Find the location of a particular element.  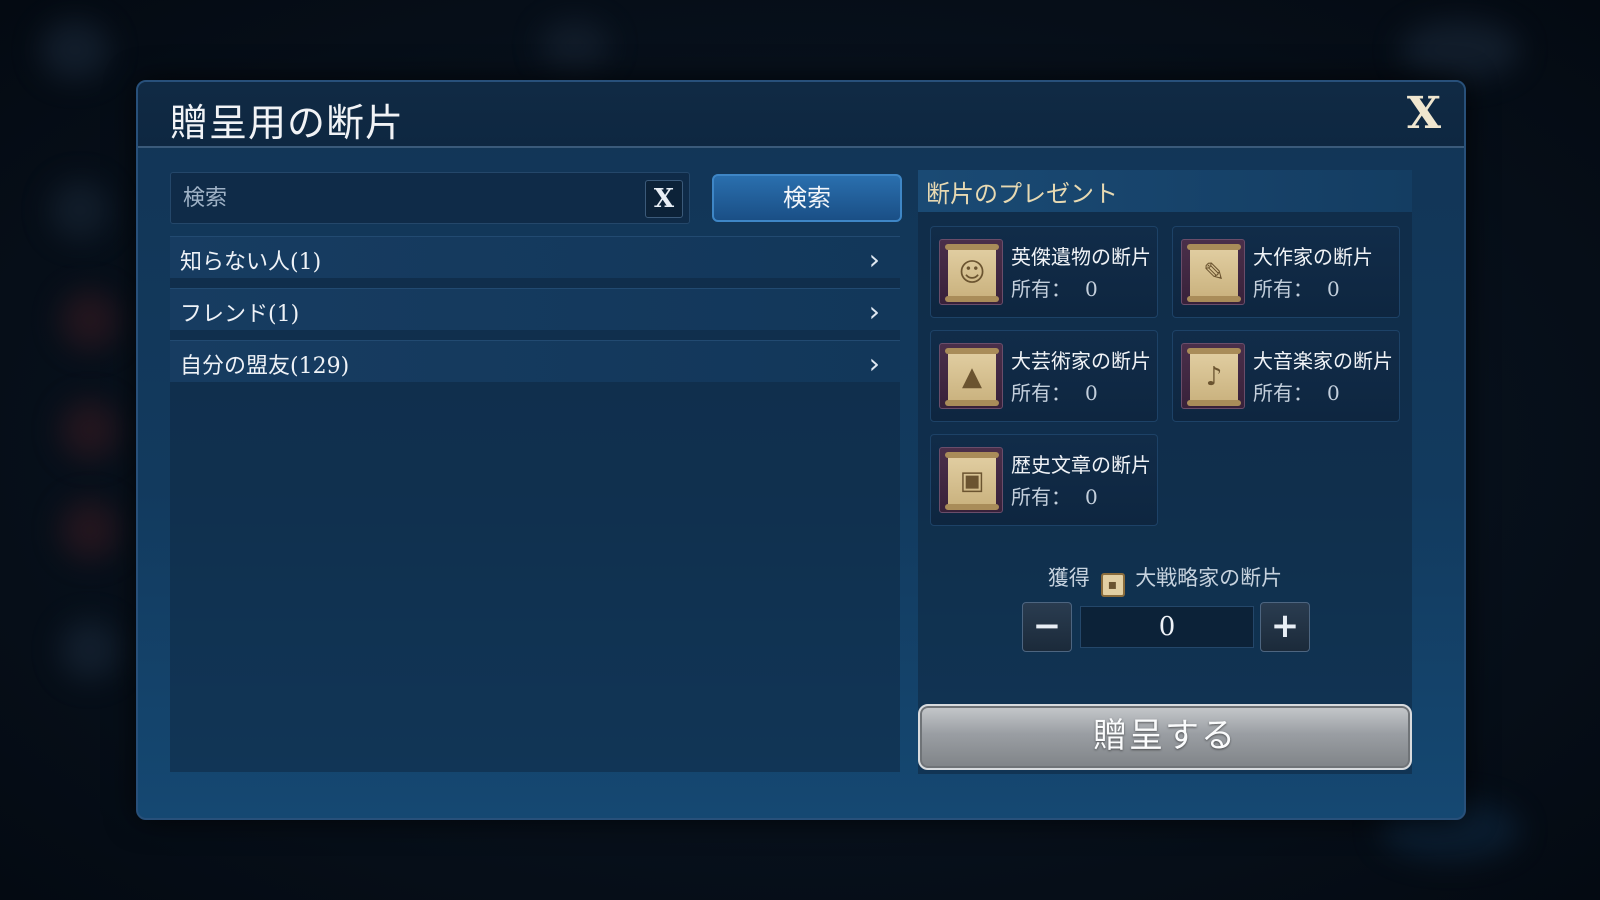

fragment-card: ▣ 歴史文章の断片 所有： 0 is located at coordinates (1044, 480).